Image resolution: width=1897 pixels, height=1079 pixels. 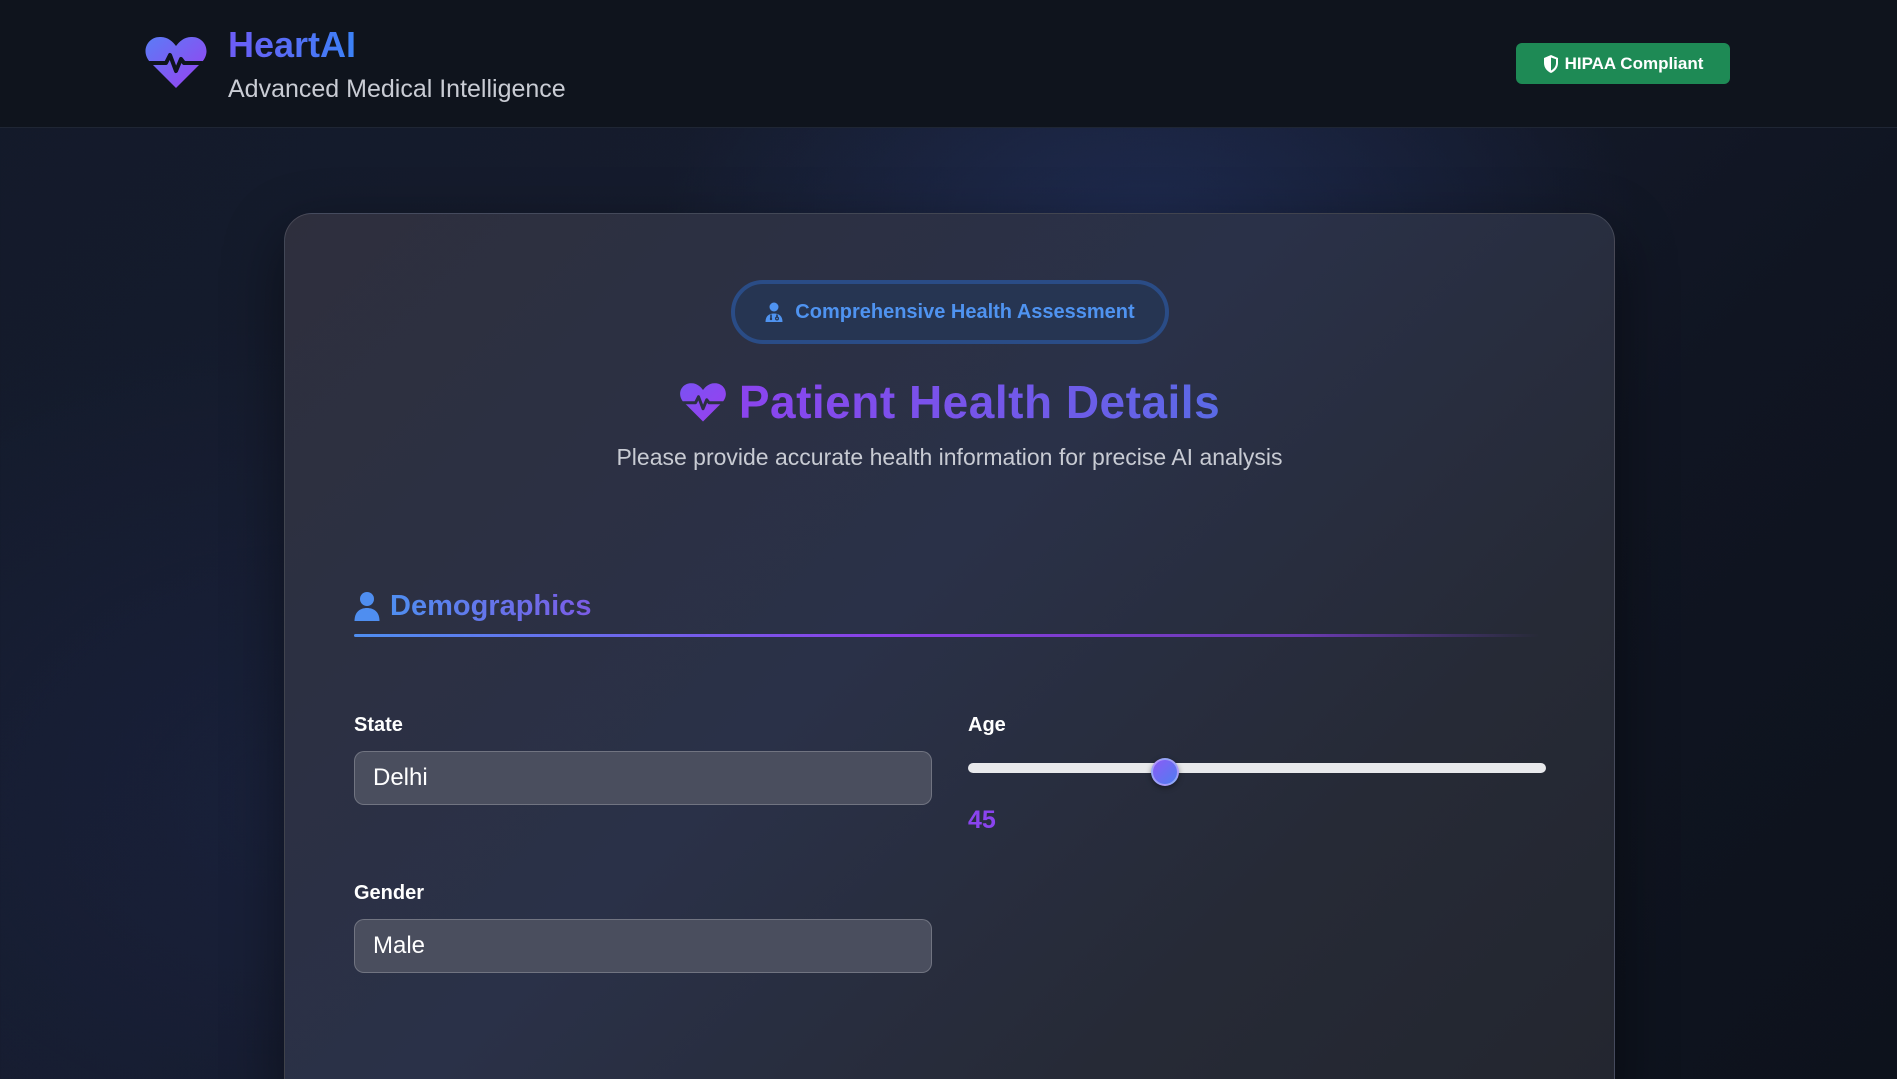 I want to click on page-title-text: Patient Health Details, so click(x=979, y=402).